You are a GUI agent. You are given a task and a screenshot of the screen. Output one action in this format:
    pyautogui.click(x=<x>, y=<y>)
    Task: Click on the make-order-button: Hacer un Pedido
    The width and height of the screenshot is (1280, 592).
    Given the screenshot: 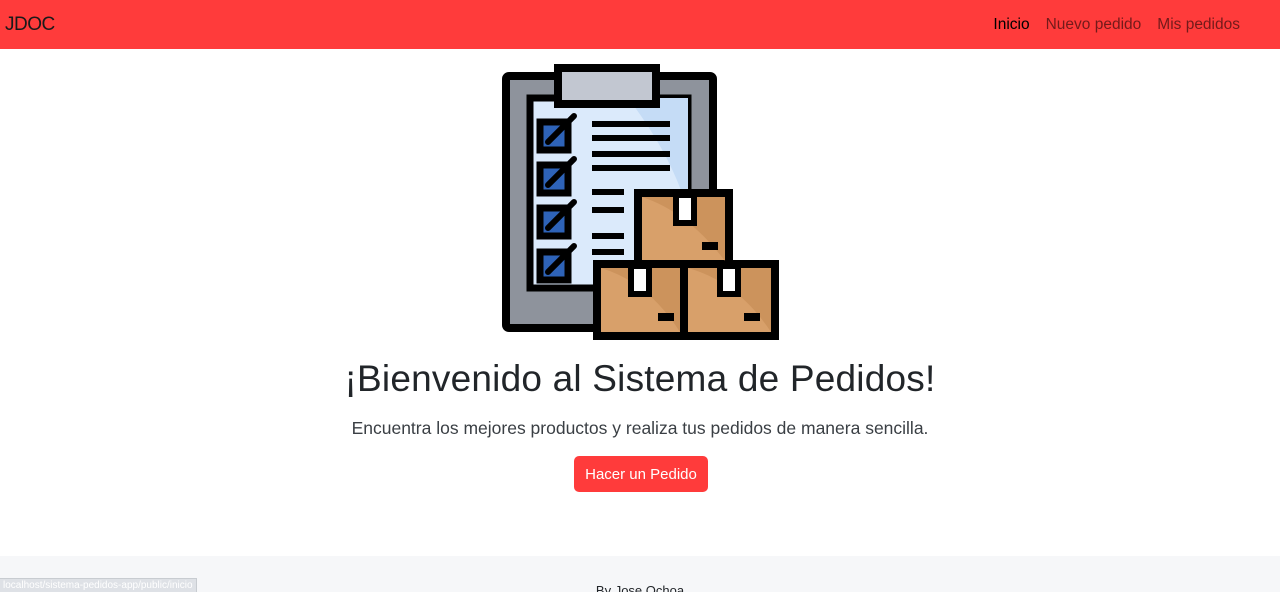 What is the action you would take?
    pyautogui.click(x=641, y=474)
    